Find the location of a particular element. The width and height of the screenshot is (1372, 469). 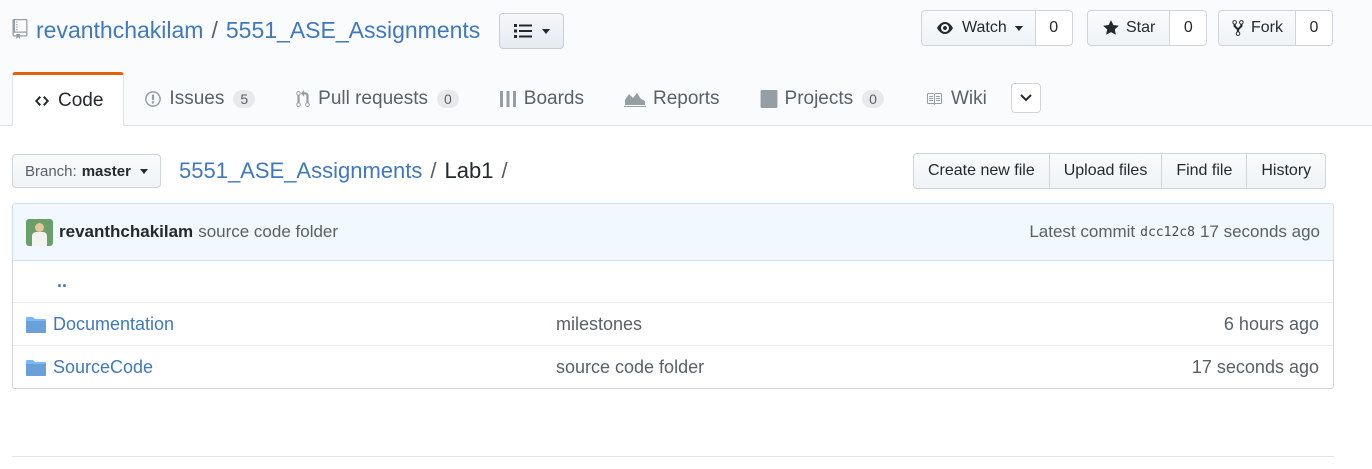

graph-icon is located at coordinates (634, 100).